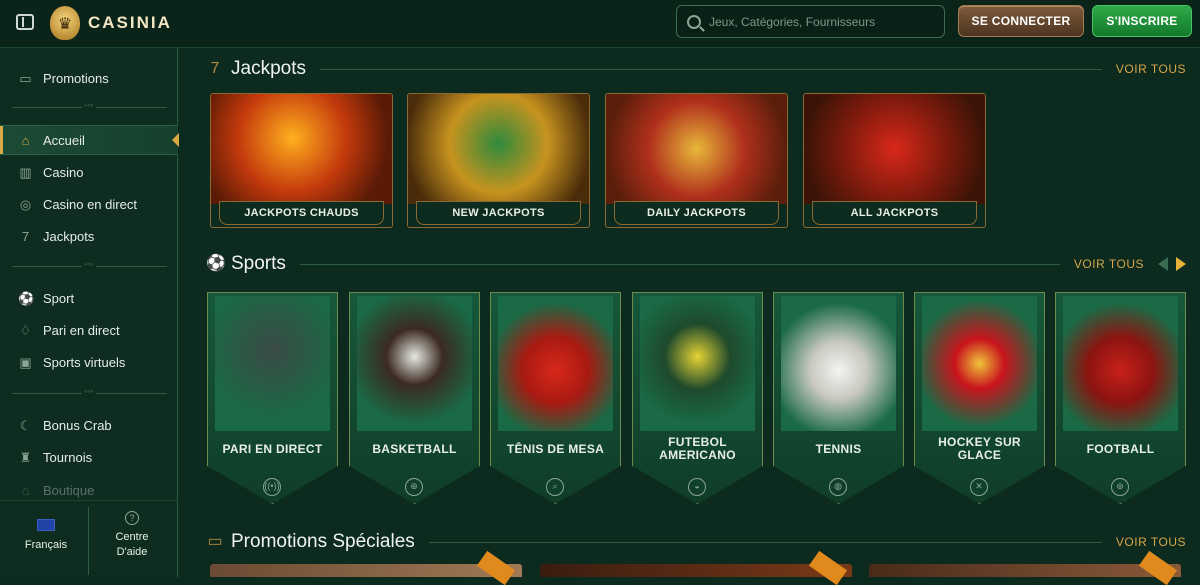  I want to click on jackpot-card-label: JACKPOTS CHAUDS, so click(301, 213).